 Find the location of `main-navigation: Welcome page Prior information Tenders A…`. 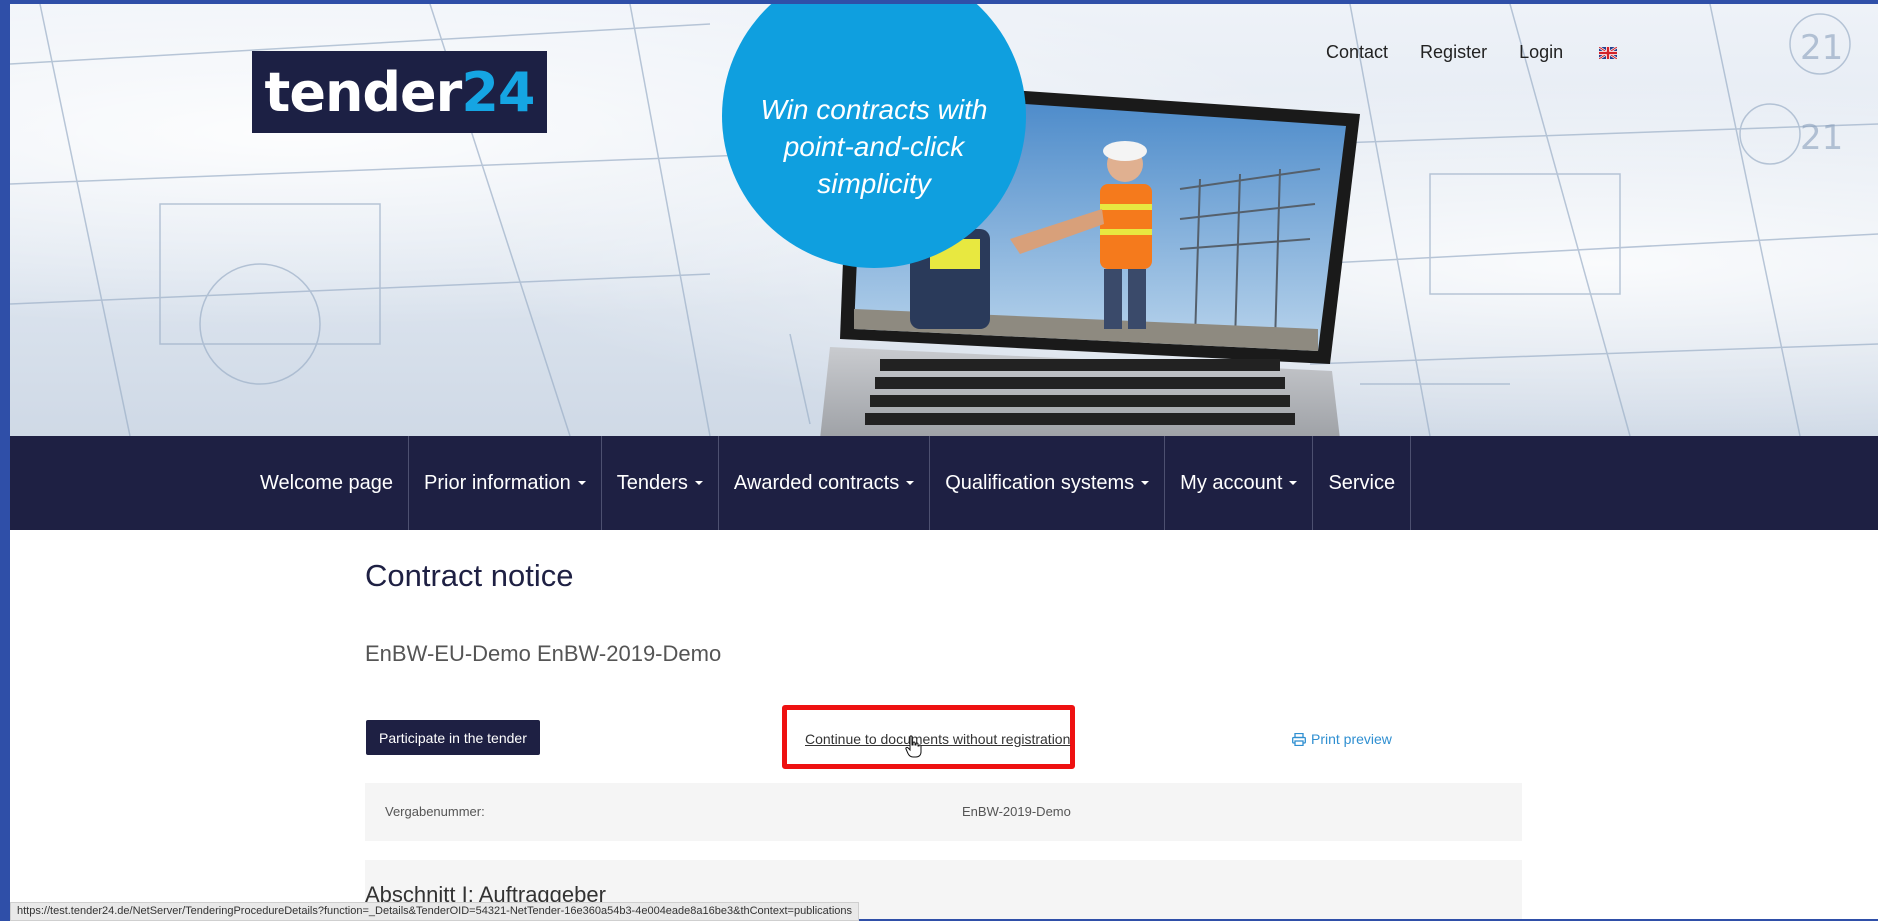

main-navigation: Welcome page Prior information Tenders A… is located at coordinates (944, 483).